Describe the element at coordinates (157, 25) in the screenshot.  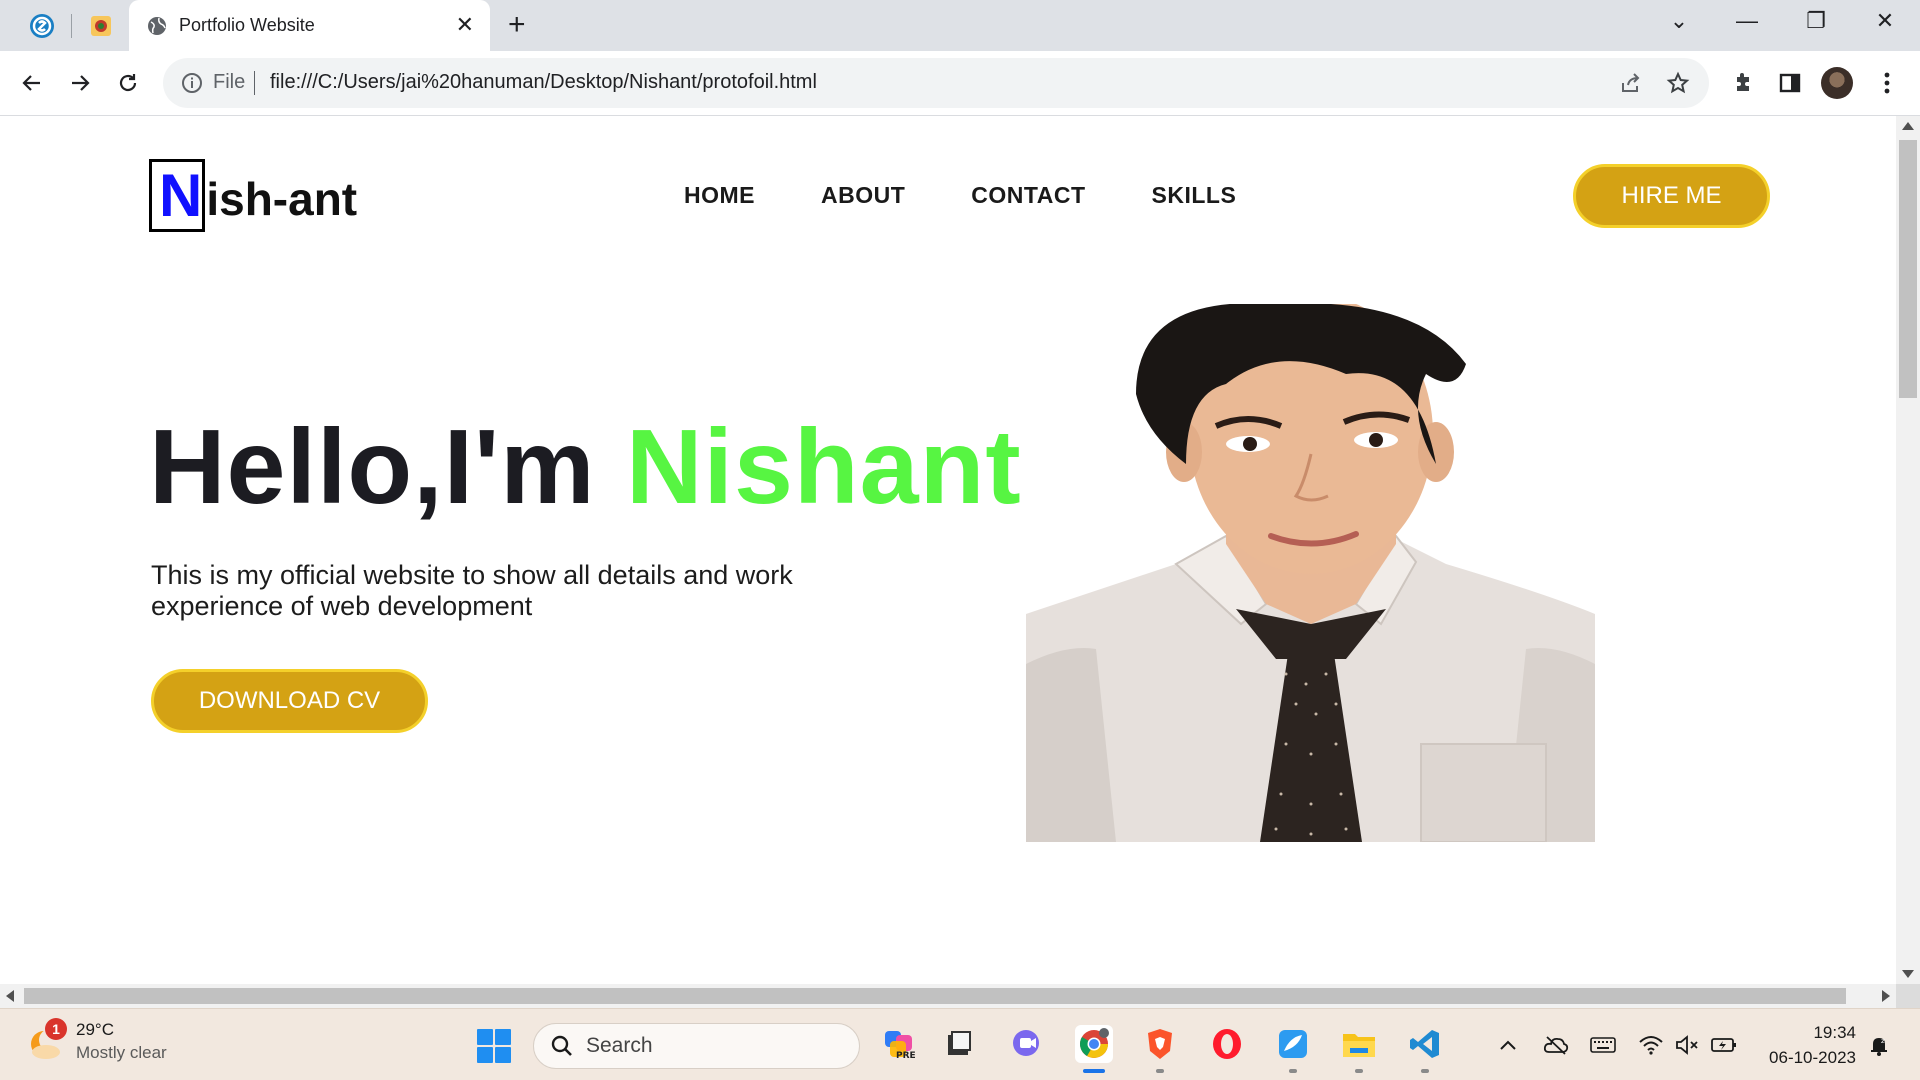
I see `globe-icon` at that location.